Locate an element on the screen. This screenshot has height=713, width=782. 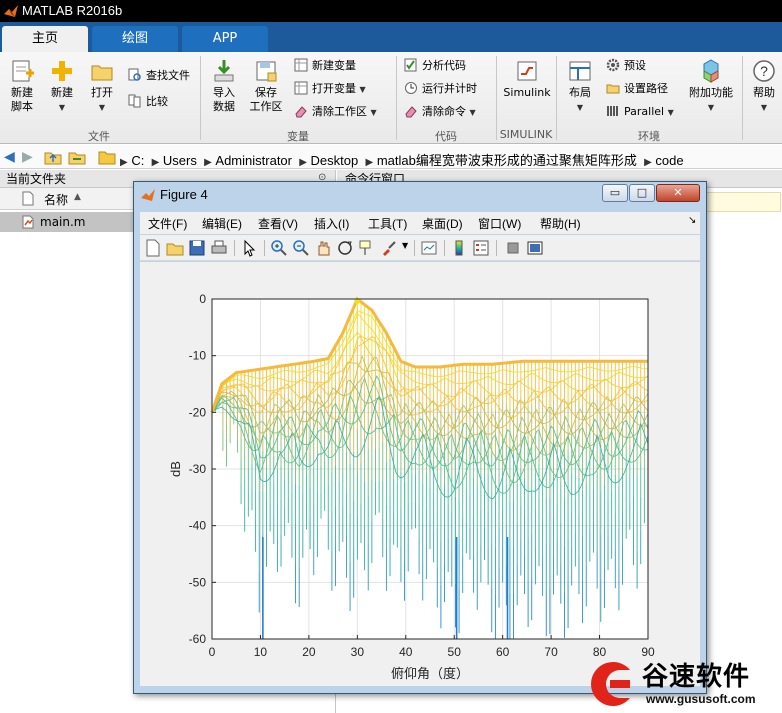
pointer-icon is located at coordinates (249, 248).